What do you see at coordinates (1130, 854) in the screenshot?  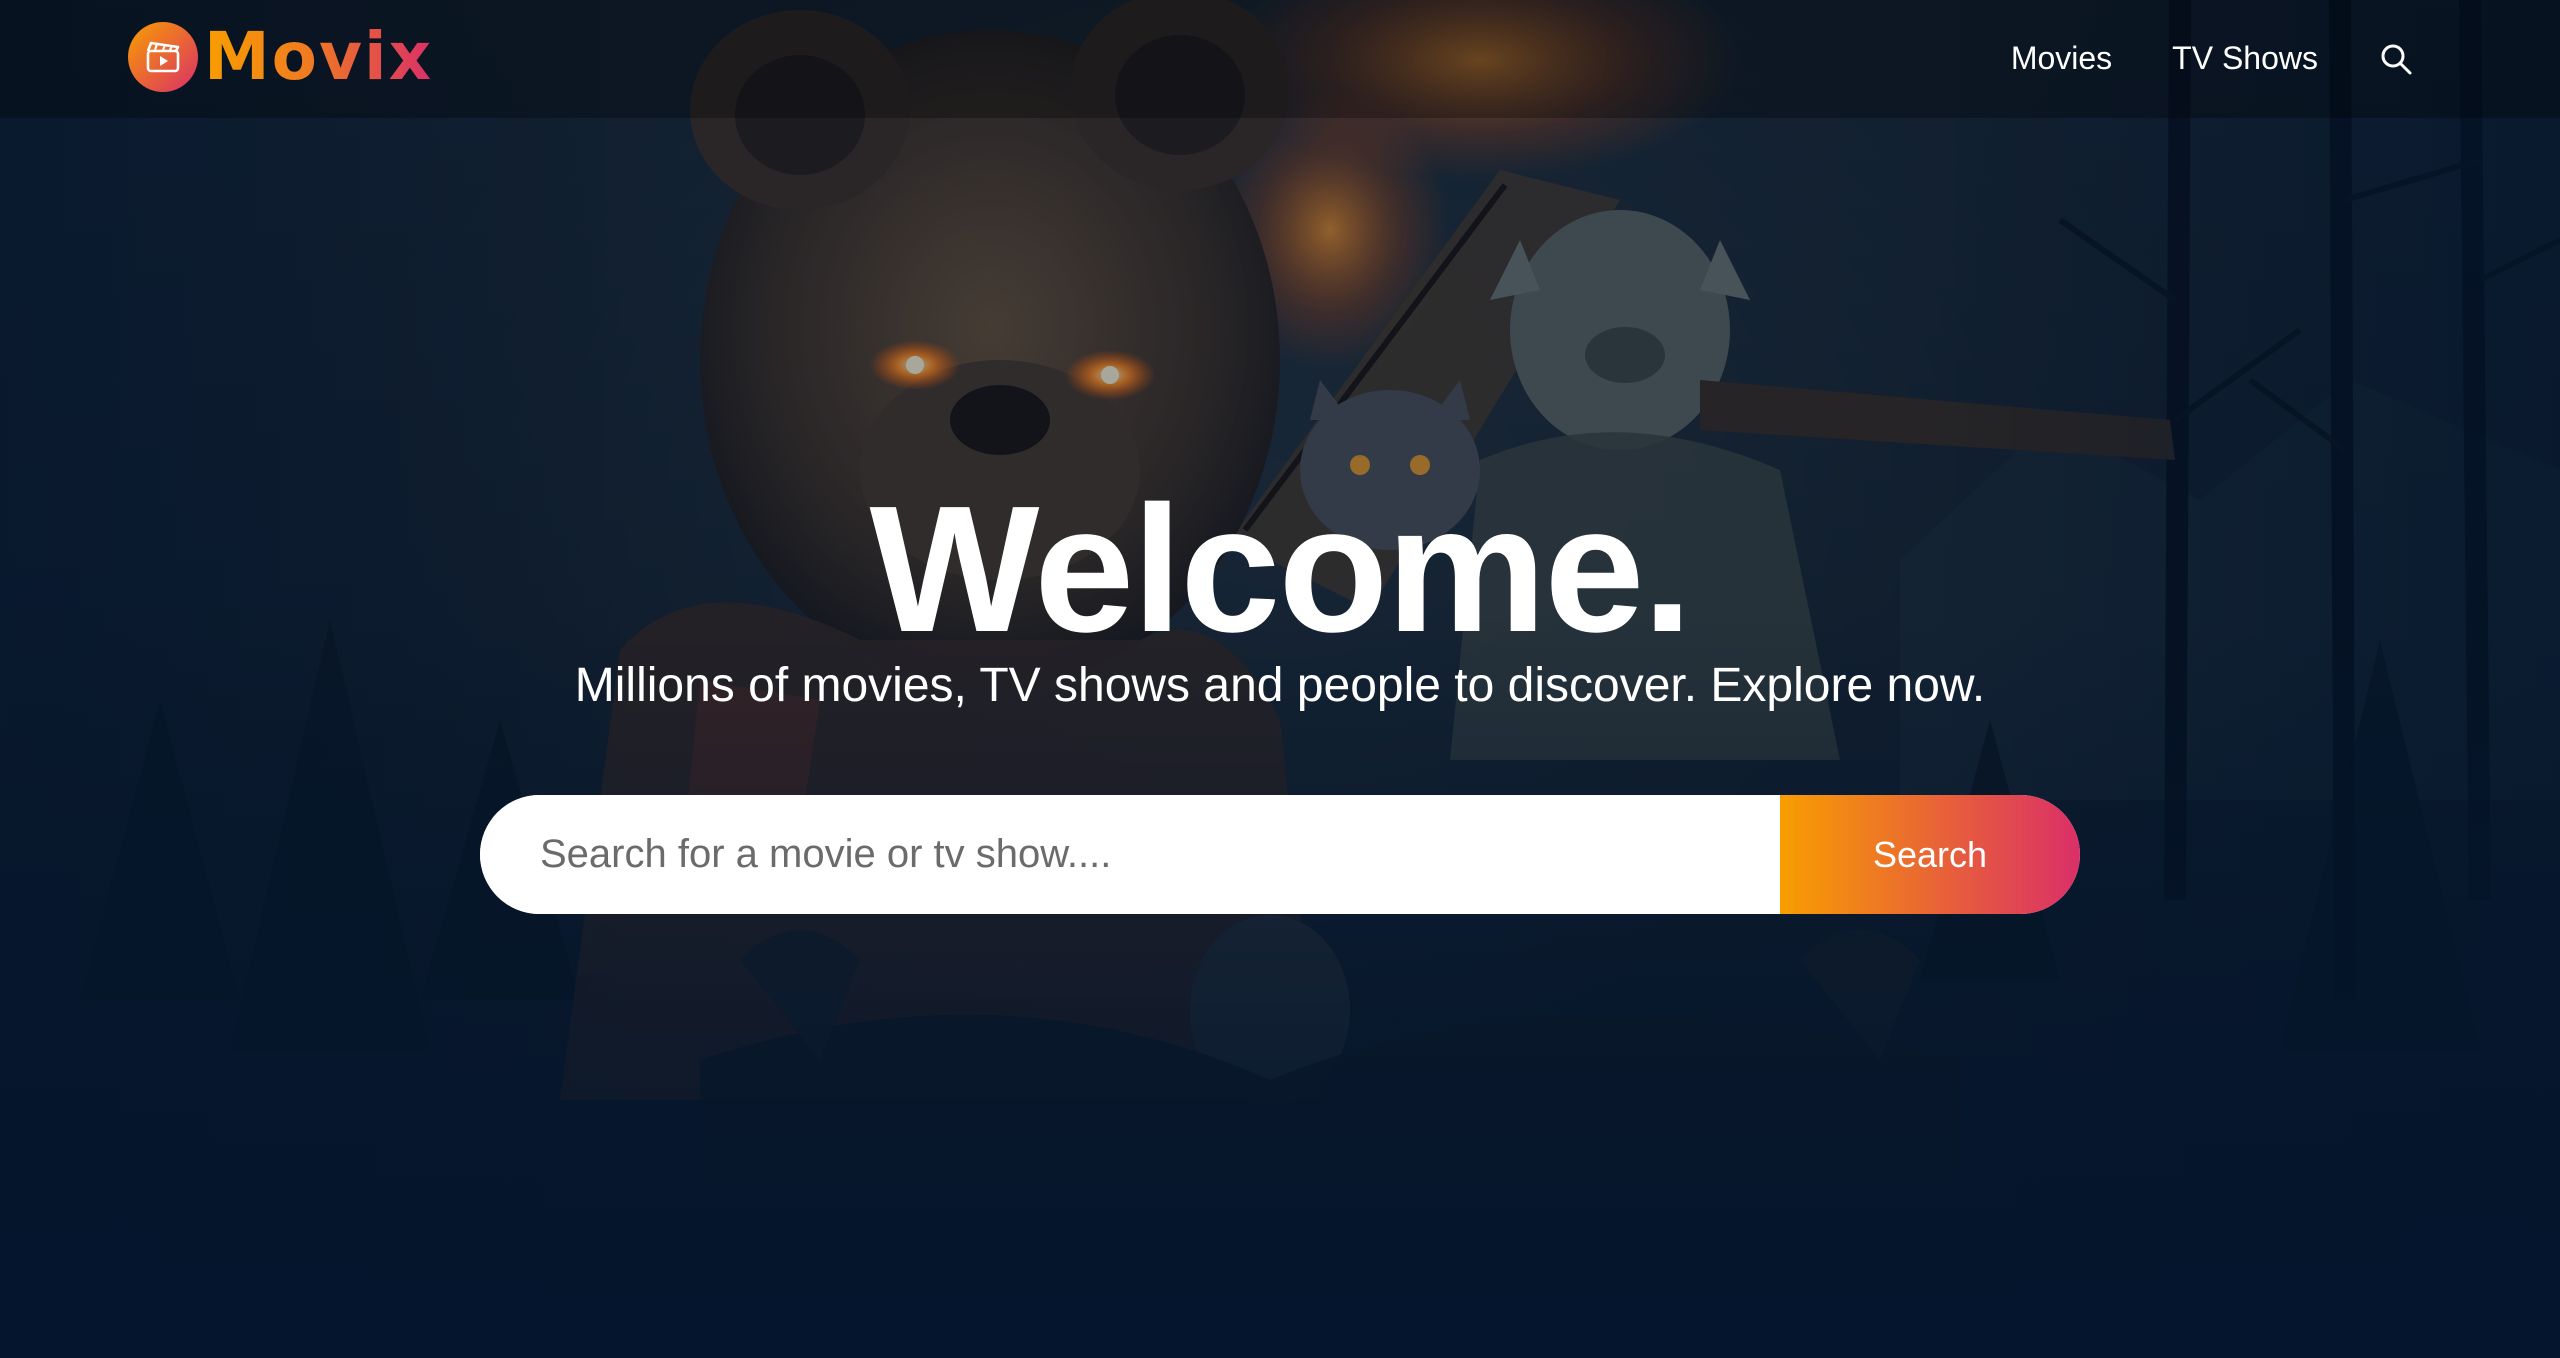 I see `search-input` at bounding box center [1130, 854].